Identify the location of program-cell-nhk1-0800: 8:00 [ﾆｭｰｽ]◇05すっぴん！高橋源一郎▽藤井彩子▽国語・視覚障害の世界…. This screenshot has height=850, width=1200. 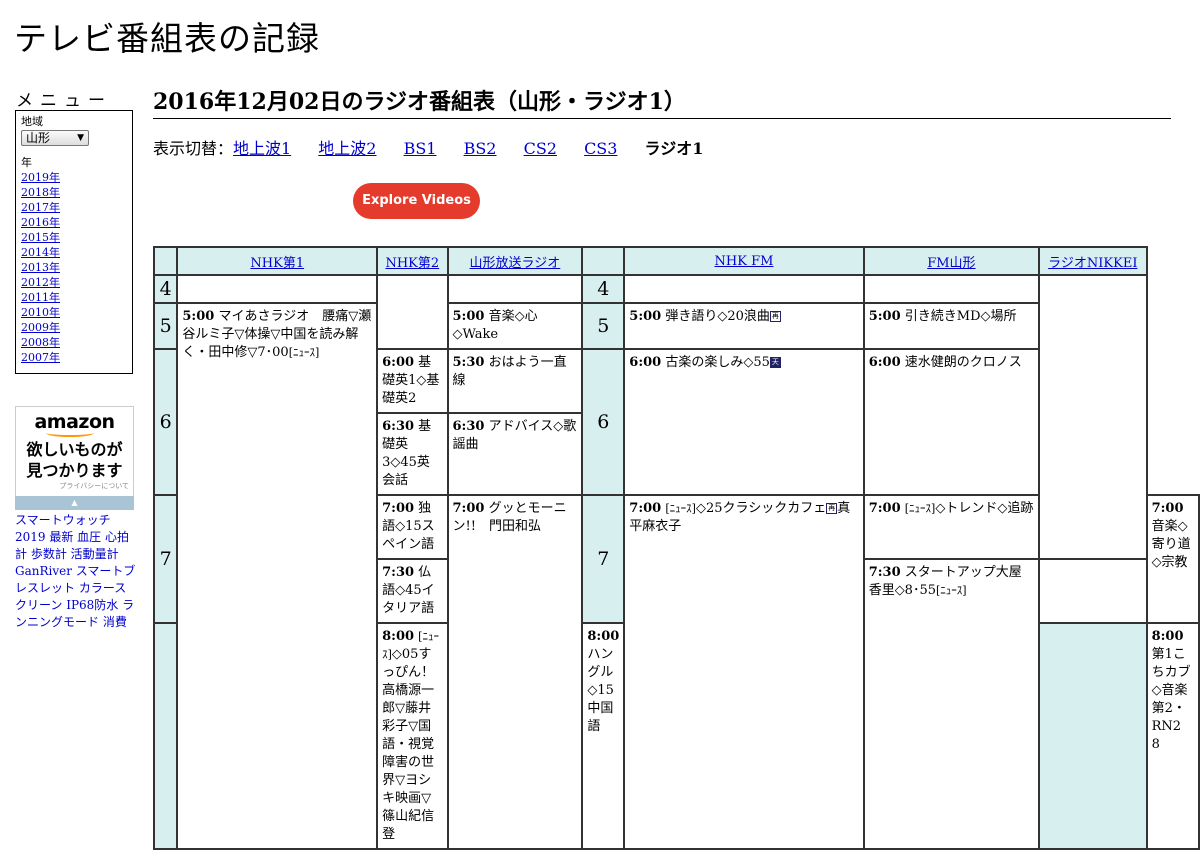
(412, 736).